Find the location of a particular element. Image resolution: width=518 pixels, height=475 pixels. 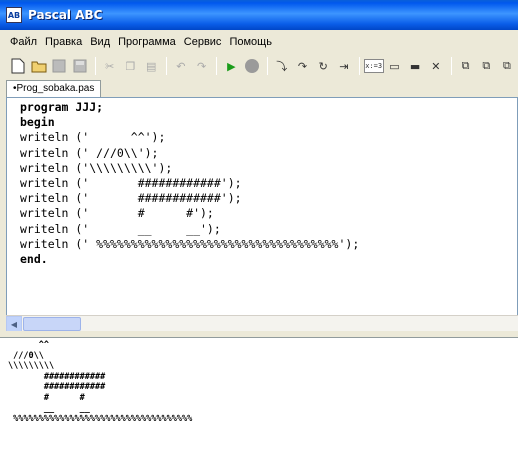

menu-view: Вид is located at coordinates (100, 42).